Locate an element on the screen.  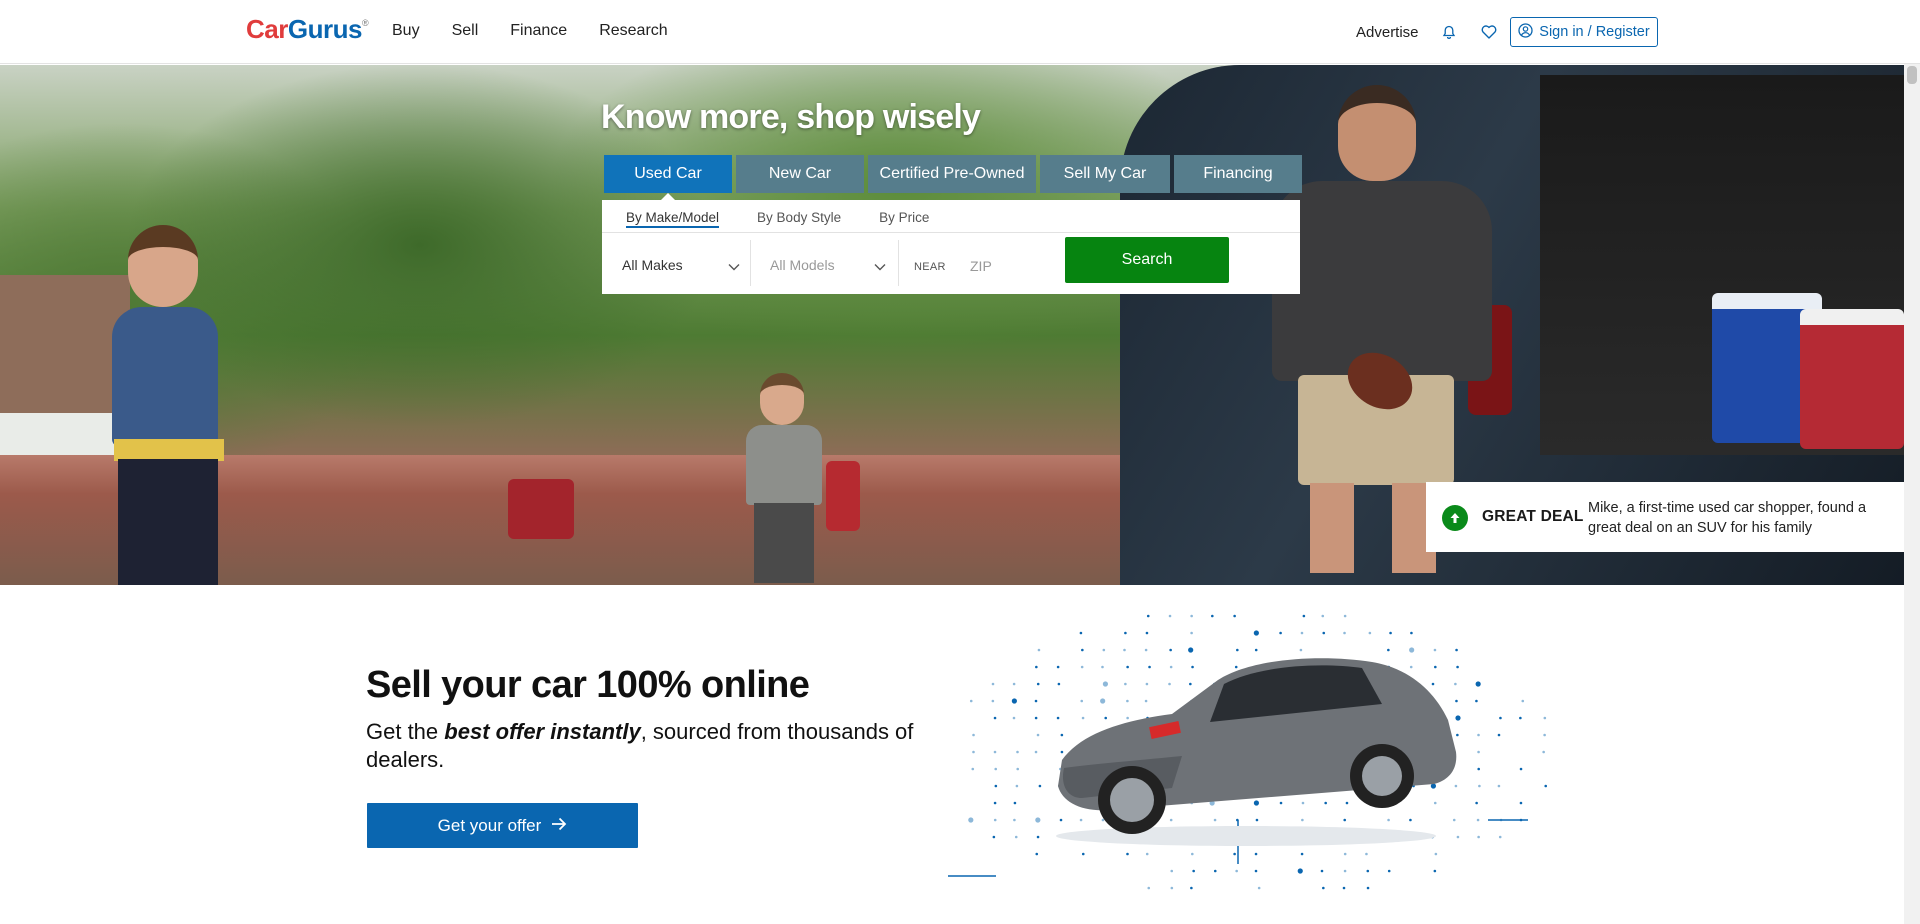
sell-subtitle-text: Get the is located at coordinates (405, 731).